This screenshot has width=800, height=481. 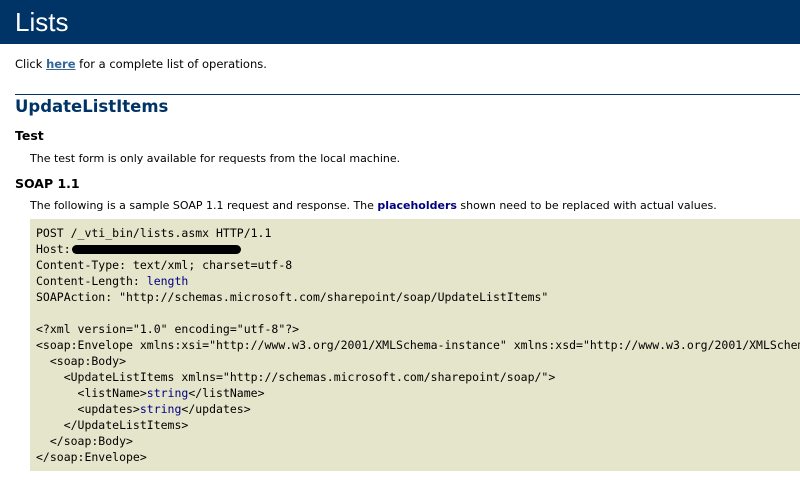 What do you see at coordinates (407, 94) in the screenshot?
I see `divider` at bounding box center [407, 94].